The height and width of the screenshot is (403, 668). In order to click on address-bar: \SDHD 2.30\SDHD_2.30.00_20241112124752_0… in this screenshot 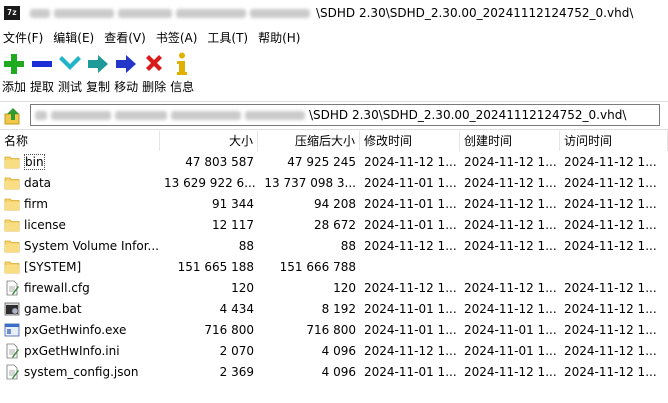, I will do `click(334, 115)`.